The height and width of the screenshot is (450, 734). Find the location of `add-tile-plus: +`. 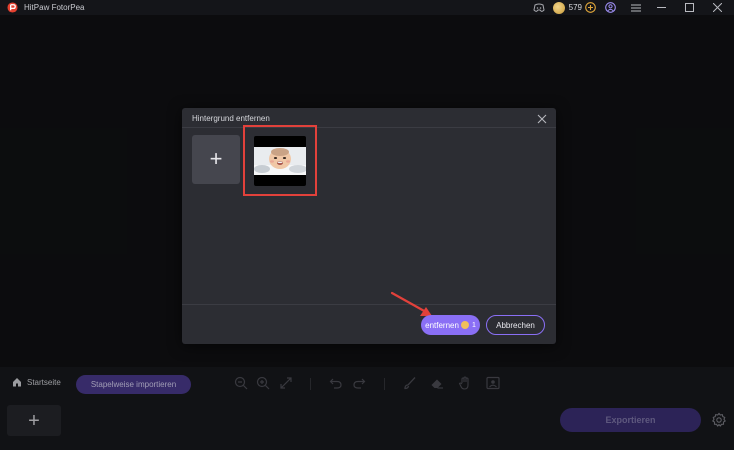

add-tile-plus: + is located at coordinates (216, 158).